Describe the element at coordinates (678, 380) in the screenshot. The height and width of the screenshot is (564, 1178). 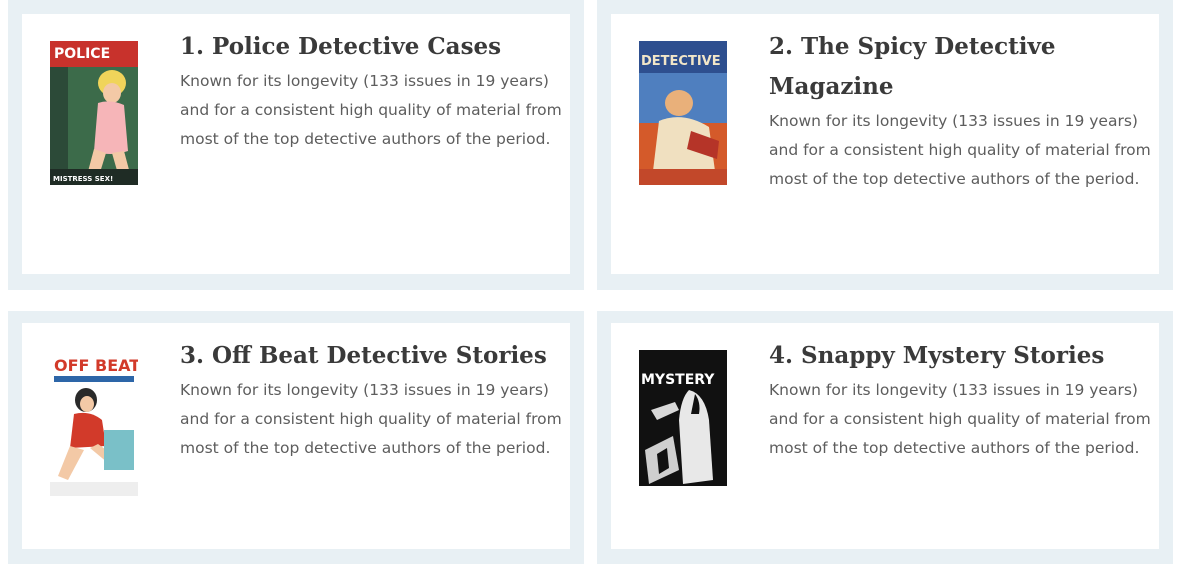
I see `cover-title-text: MYSTERY` at that location.